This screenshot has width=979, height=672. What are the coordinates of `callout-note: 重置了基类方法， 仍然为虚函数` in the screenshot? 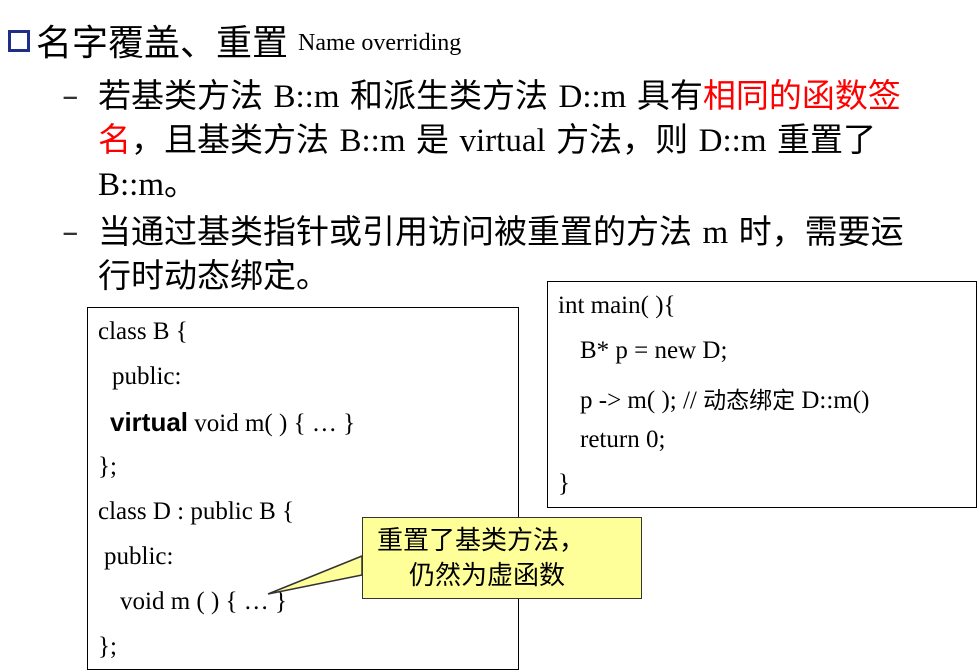 It's located at (502, 558).